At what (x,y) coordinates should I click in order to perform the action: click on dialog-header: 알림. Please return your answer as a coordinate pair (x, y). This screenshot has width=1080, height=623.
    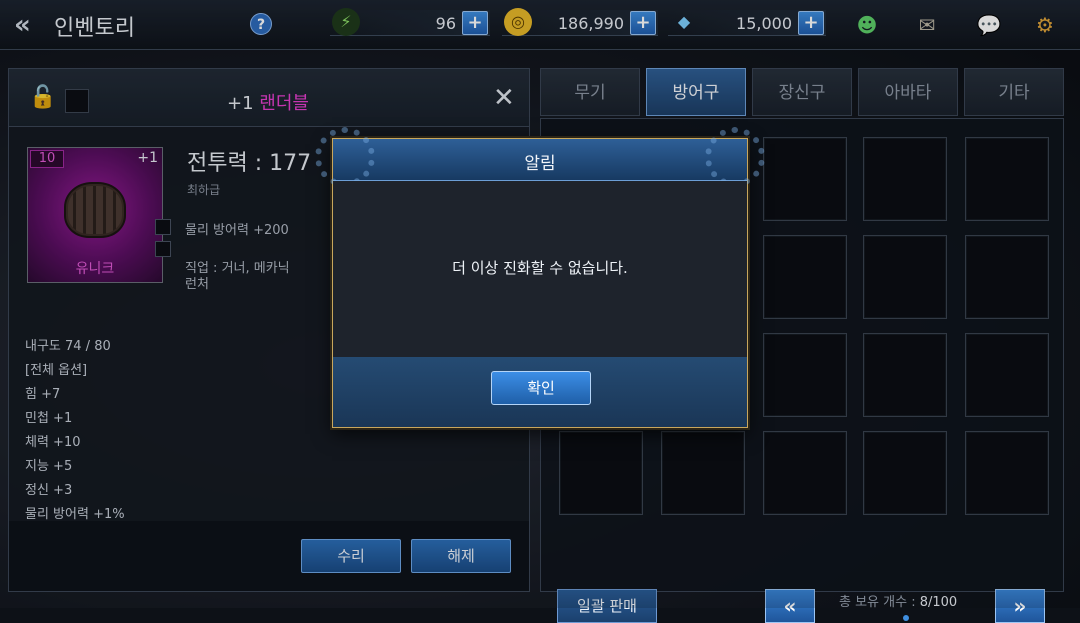
    Looking at the image, I should click on (540, 157).